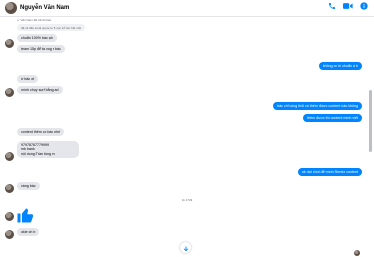  Describe the element at coordinates (40, 90) in the screenshot. I see `incoming-message: mình chụy sụrf bằng ad` at that location.